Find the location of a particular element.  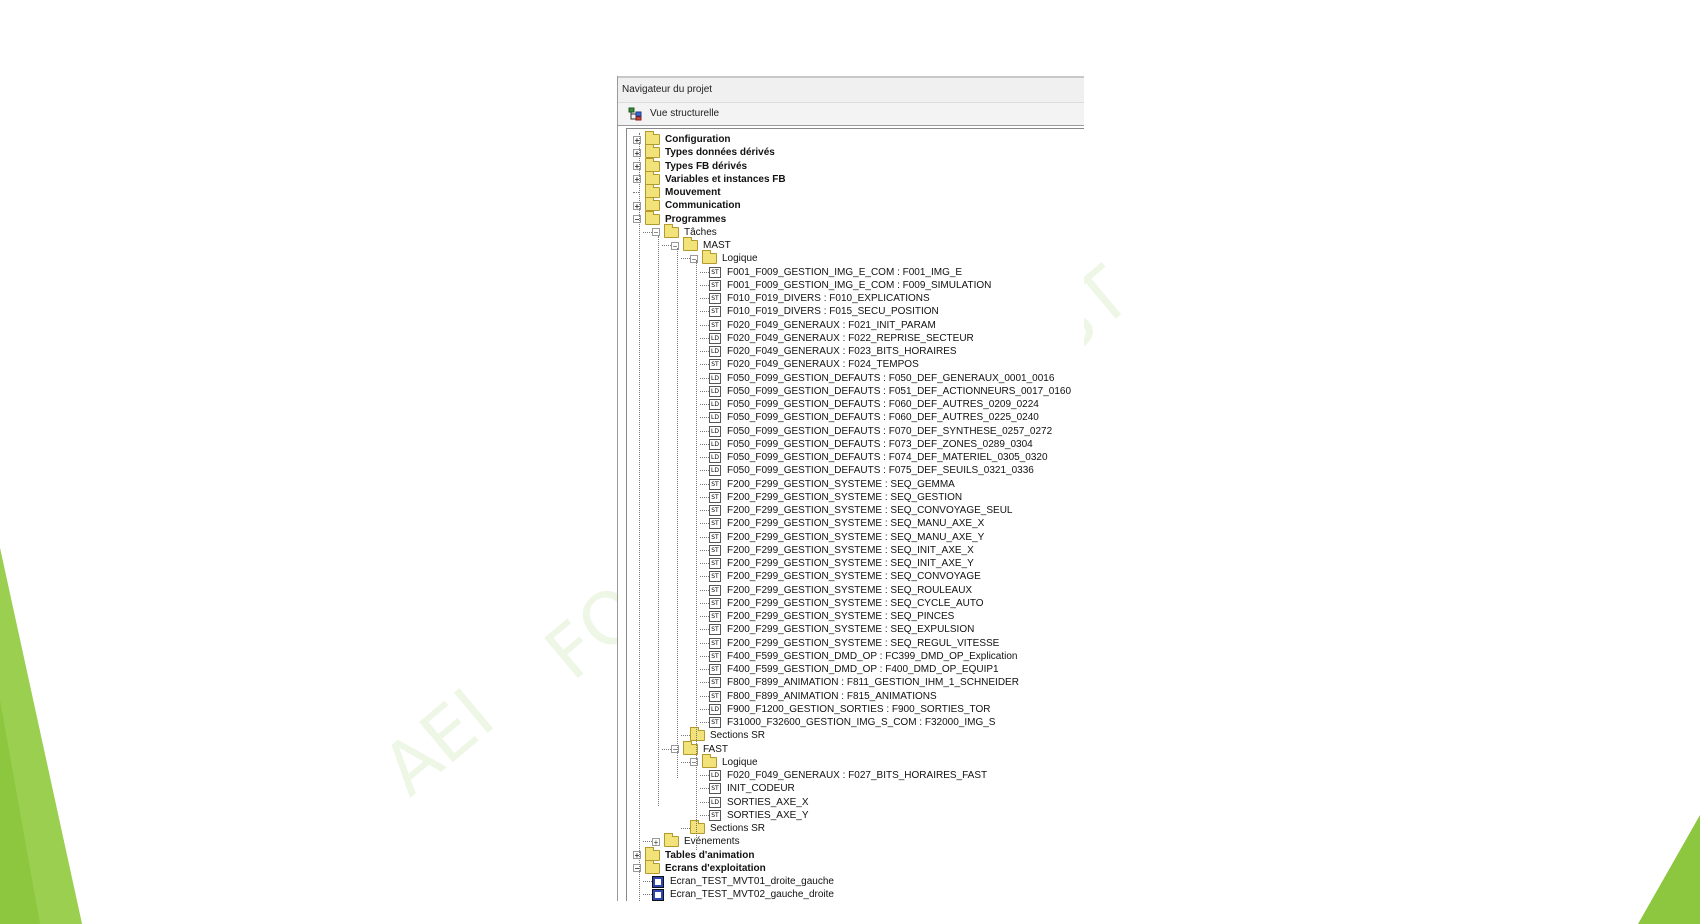

tree-node-mast-logique: − Logique is located at coordinates (724, 257).